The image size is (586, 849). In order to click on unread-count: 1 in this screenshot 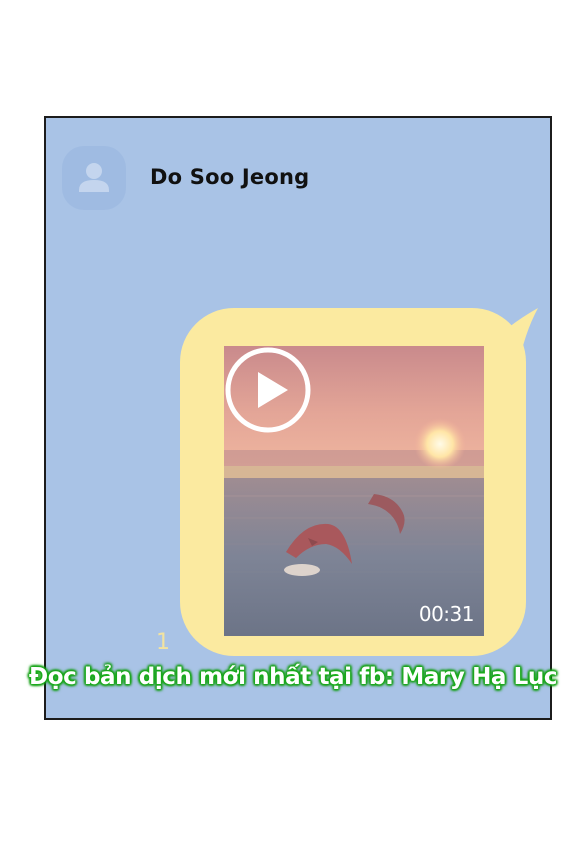, I will do `click(163, 642)`.